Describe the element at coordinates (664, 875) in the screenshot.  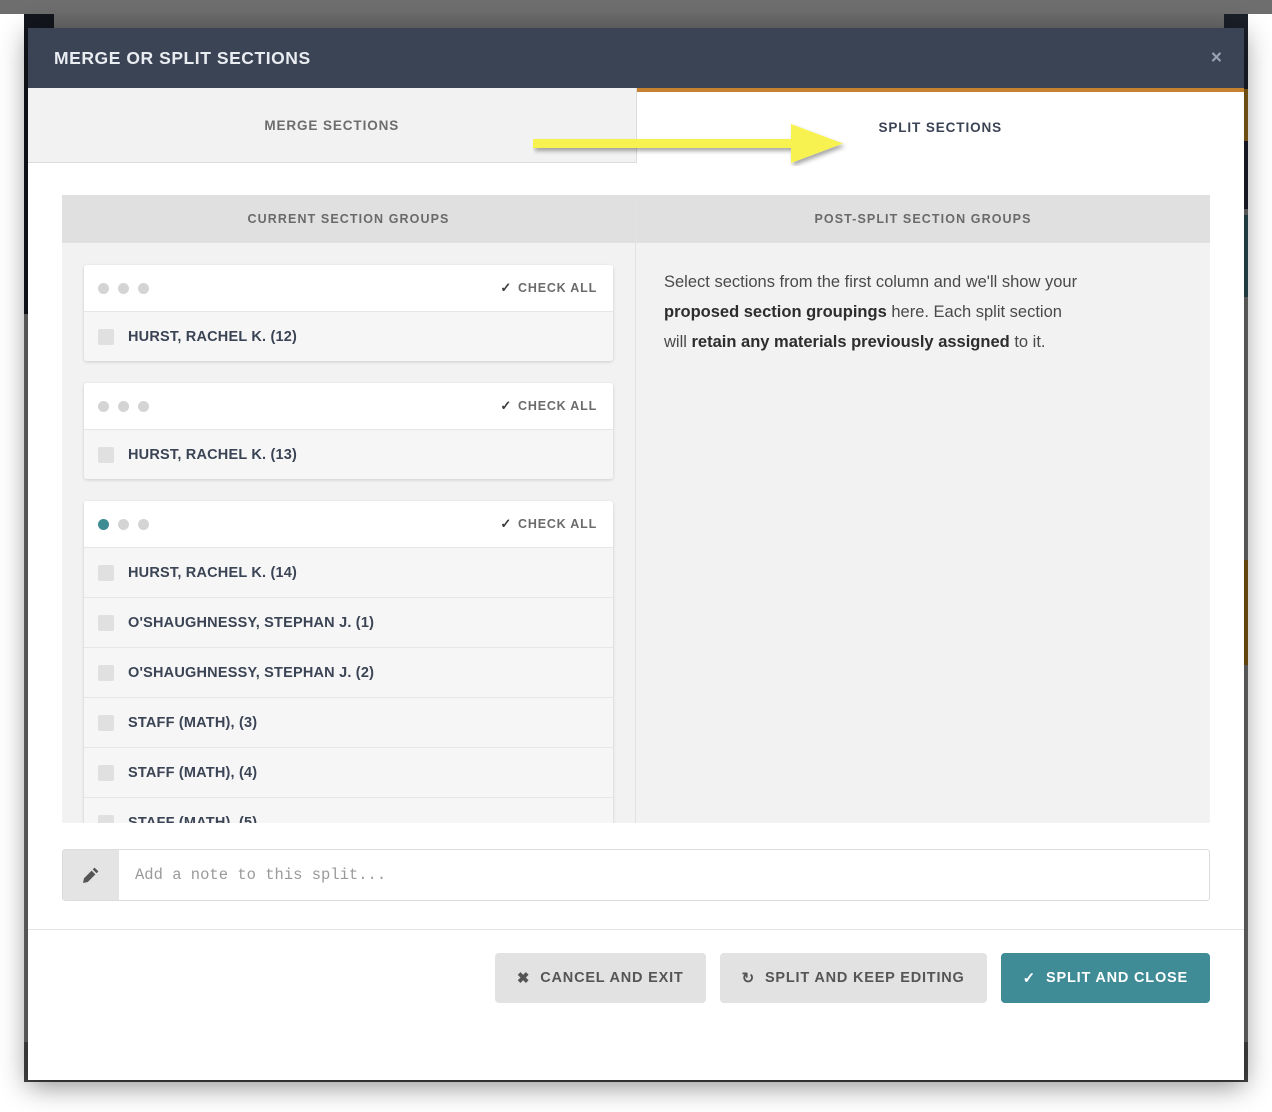
I see `split-note-input` at that location.